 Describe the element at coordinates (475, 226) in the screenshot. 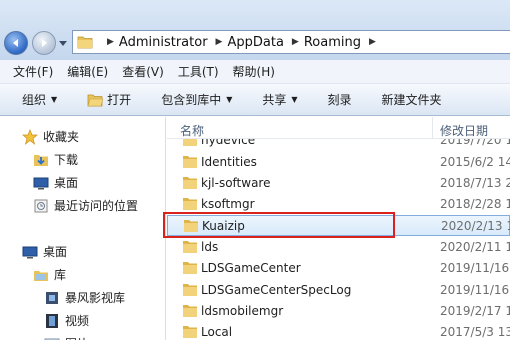

I see `file-date: 2020/2/13 1` at that location.